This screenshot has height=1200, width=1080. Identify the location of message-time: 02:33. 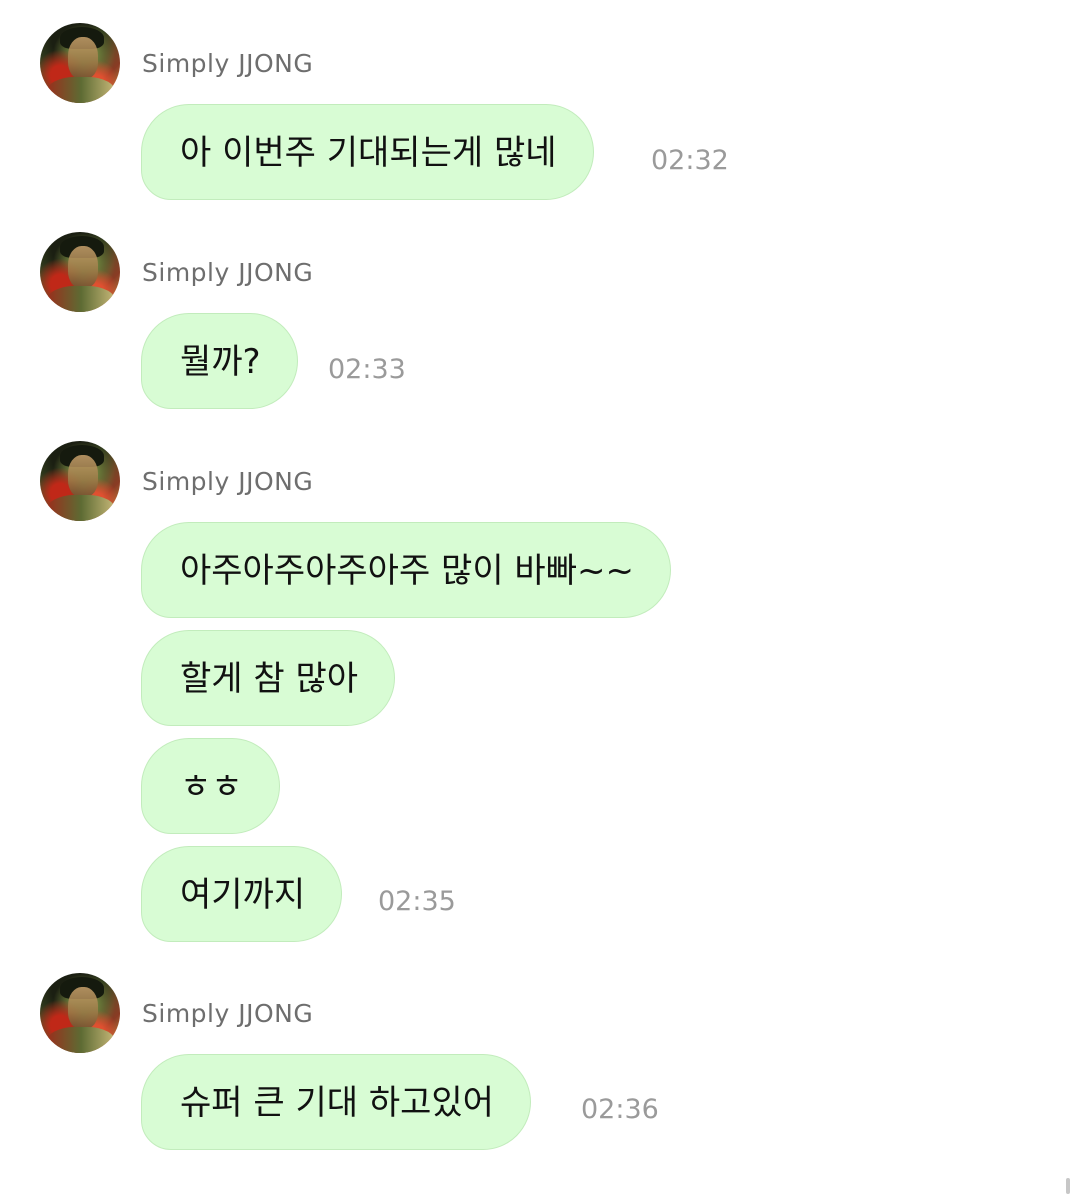
(367, 369).